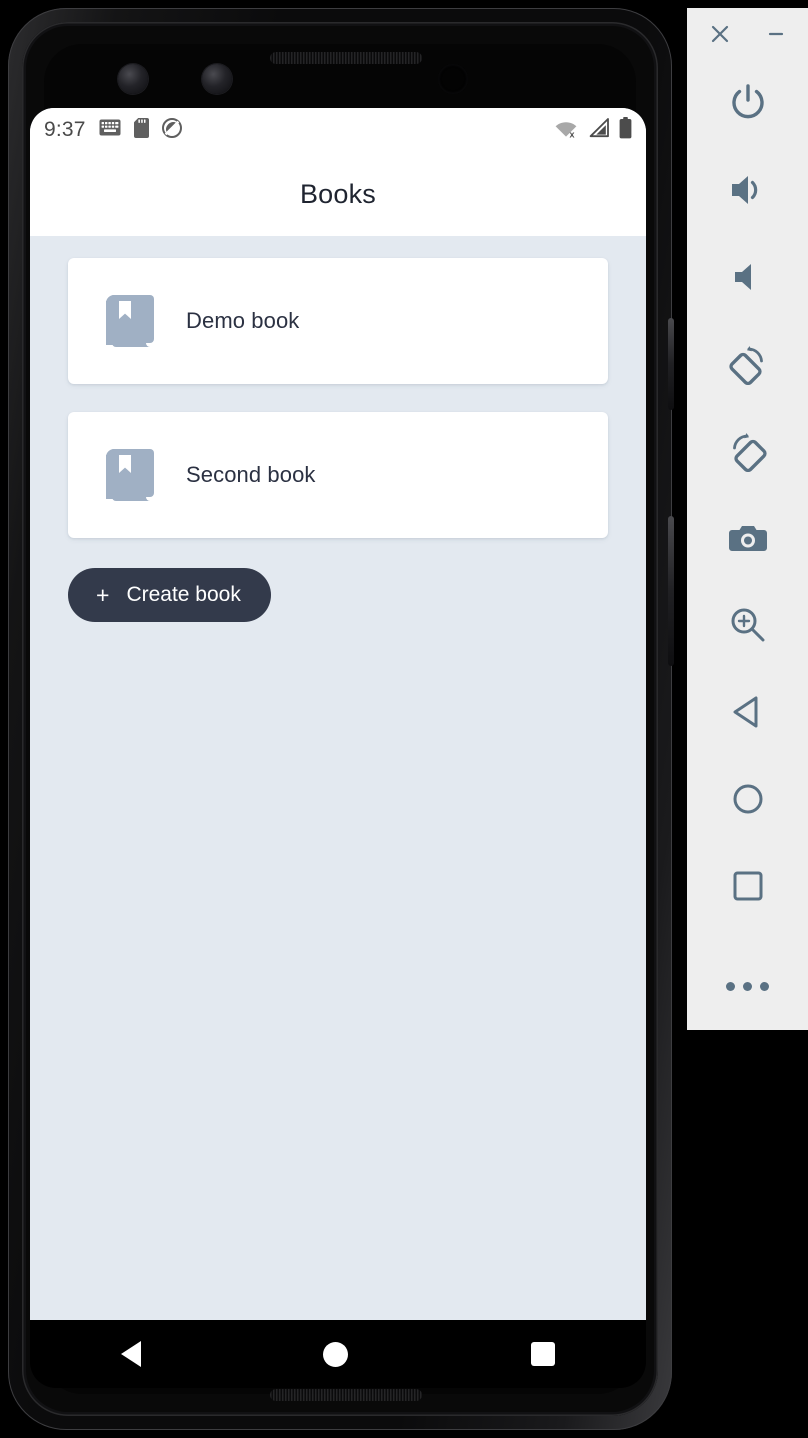 The image size is (808, 1438). I want to click on emulator-toolbar, so click(747, 519).